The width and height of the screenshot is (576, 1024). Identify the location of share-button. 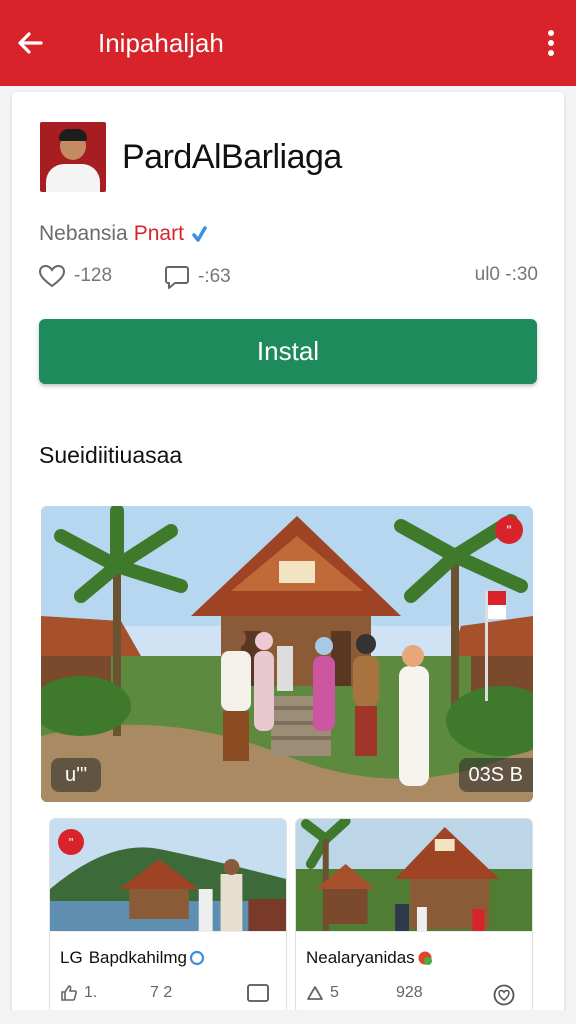
(261, 993).